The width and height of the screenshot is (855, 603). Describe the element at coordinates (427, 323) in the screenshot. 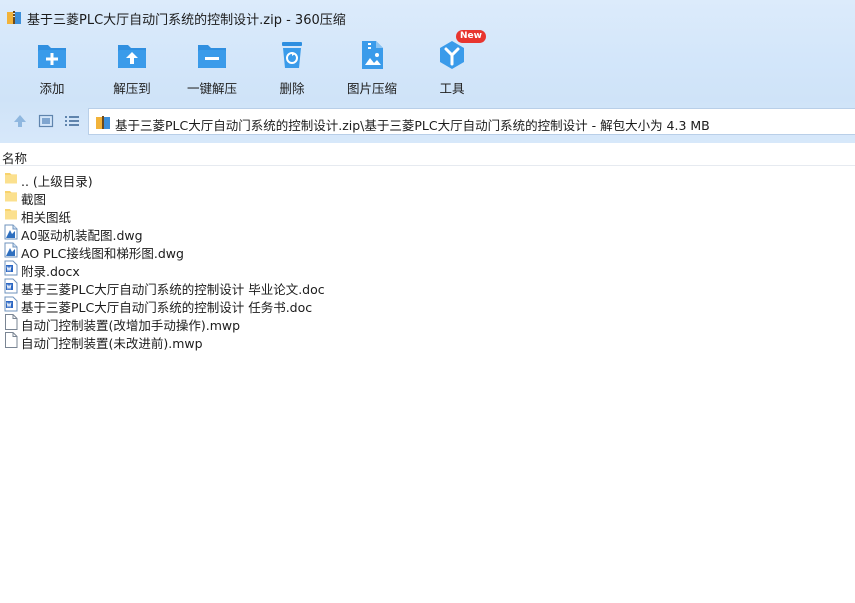

I see `list-item: 自动门控制装置(改增加手动操作).mwp` at that location.